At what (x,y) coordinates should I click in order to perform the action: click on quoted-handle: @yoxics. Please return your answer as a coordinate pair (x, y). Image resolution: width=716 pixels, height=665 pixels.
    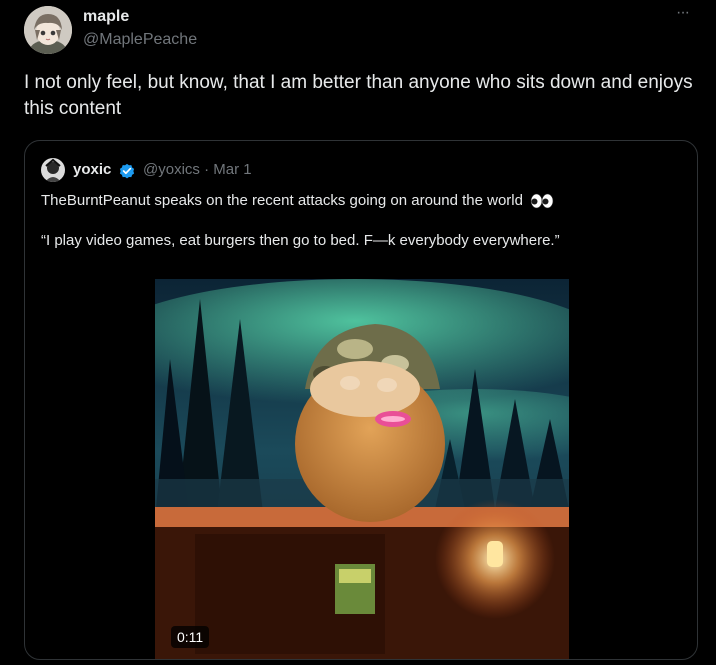
    Looking at the image, I should click on (171, 169).